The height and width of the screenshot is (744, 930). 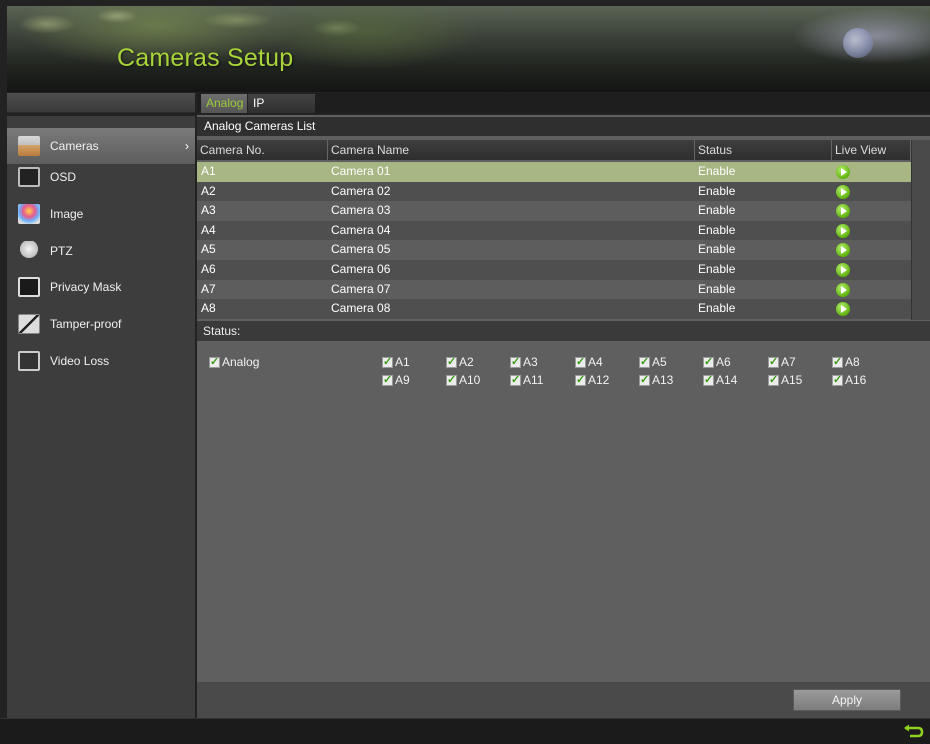 What do you see at coordinates (727, 380) in the screenshot?
I see `checkbox-label: A14` at bounding box center [727, 380].